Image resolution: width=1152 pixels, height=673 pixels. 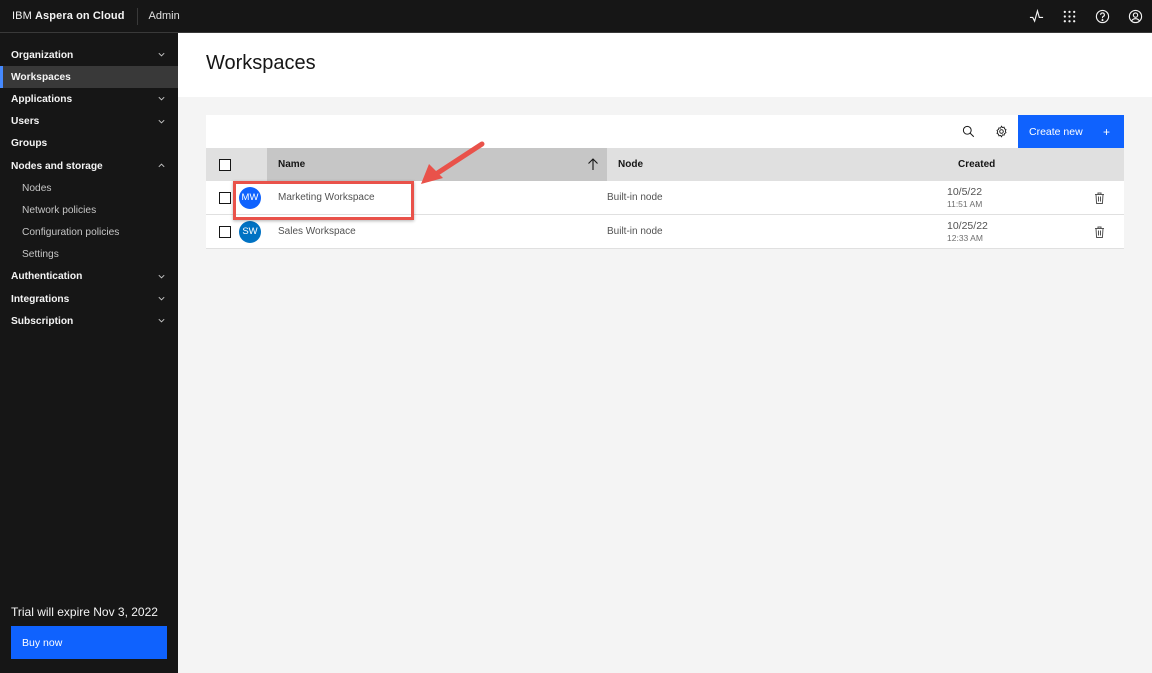 What do you see at coordinates (164, 16) in the screenshot?
I see `admin-context-label: Admin` at bounding box center [164, 16].